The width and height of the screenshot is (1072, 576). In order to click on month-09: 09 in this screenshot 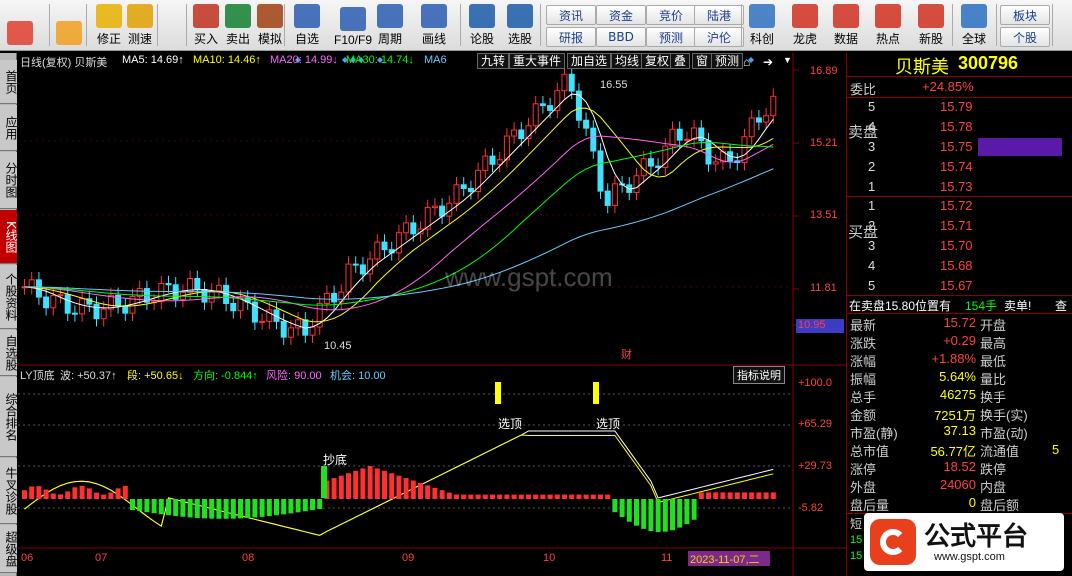, I will do `click(408, 558)`.